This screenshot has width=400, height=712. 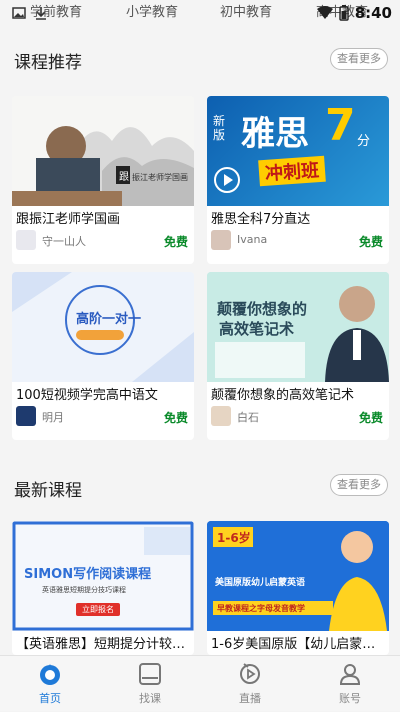 What do you see at coordinates (299, 416) in the screenshot?
I see `course-meta: 白石 免费` at bounding box center [299, 416].